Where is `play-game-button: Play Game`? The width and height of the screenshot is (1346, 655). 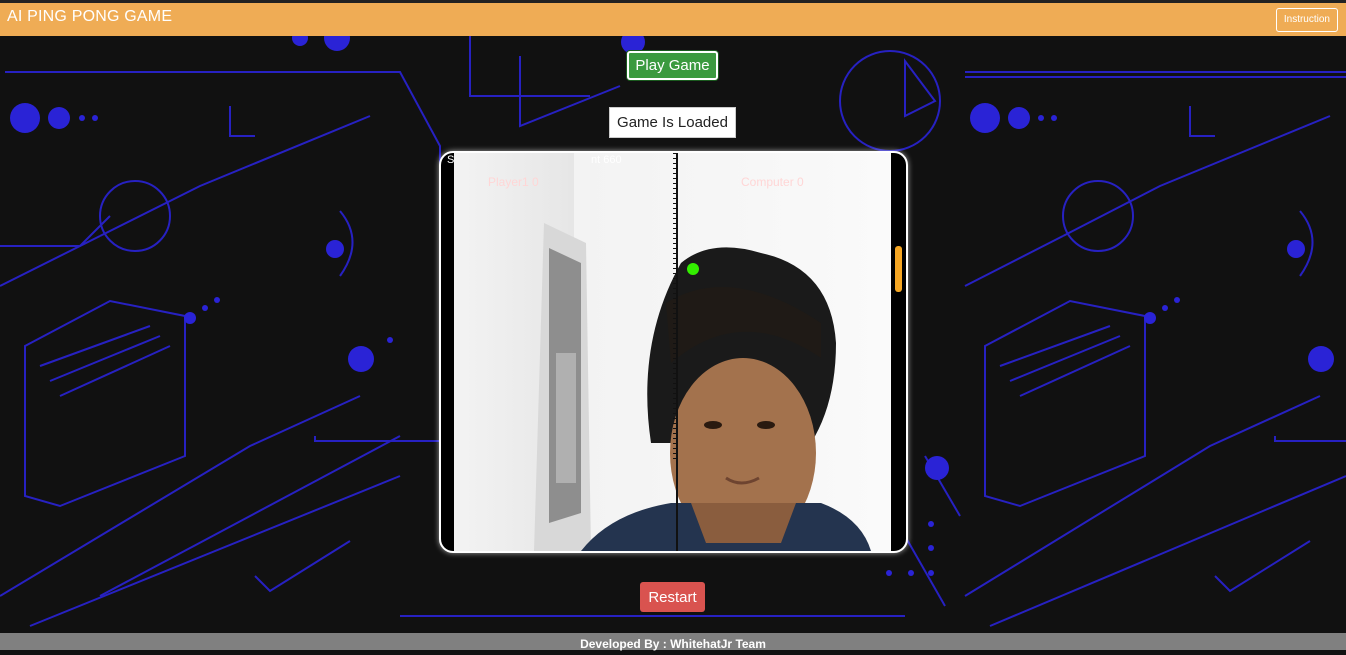
play-game-button: Play Game is located at coordinates (672, 65).